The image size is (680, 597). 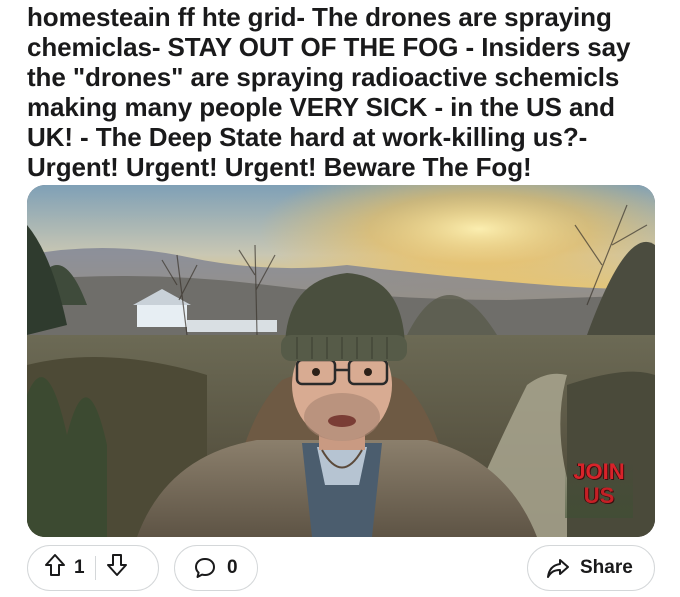 What do you see at coordinates (599, 471) in the screenshot?
I see `logo-text-line1: JOIN` at bounding box center [599, 471].